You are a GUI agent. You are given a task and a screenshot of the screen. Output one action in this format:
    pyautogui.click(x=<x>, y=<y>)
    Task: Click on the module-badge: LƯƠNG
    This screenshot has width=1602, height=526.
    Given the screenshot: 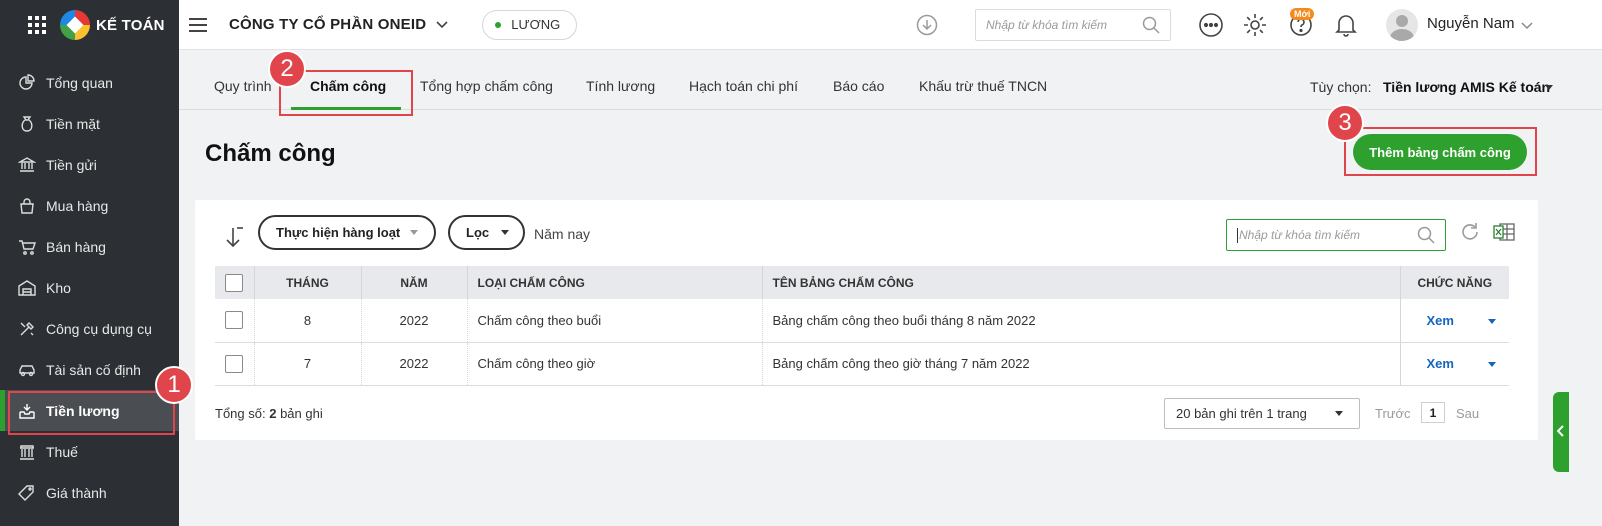 What is the action you would take?
    pyautogui.click(x=530, y=24)
    